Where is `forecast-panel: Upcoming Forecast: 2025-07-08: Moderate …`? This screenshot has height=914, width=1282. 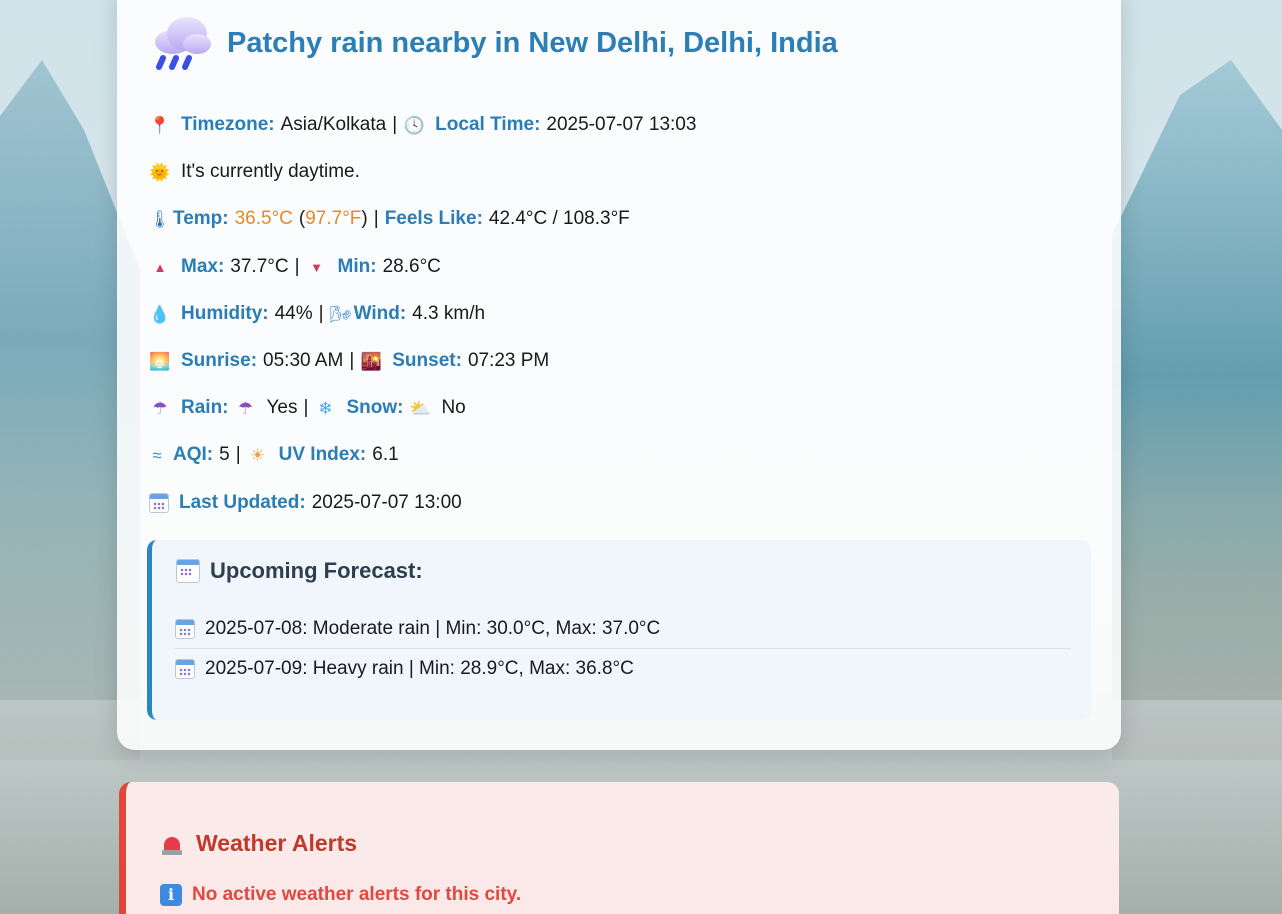
forecast-panel: Upcoming Forecast: 2025-07-08: Moderate … is located at coordinates (619, 630).